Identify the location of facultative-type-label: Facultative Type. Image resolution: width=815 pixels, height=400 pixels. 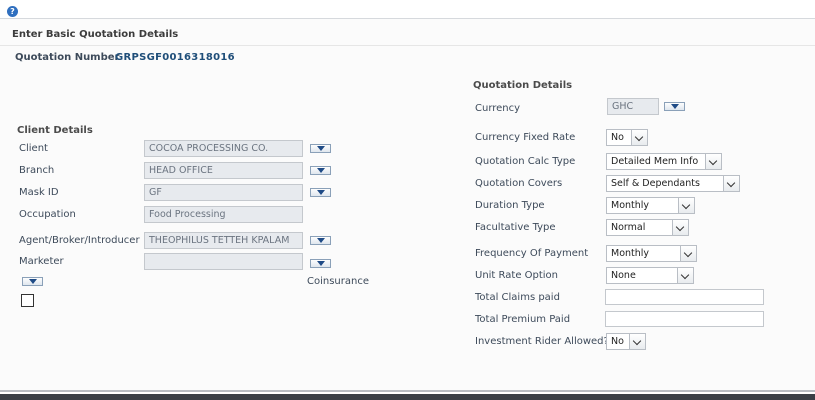
(515, 227).